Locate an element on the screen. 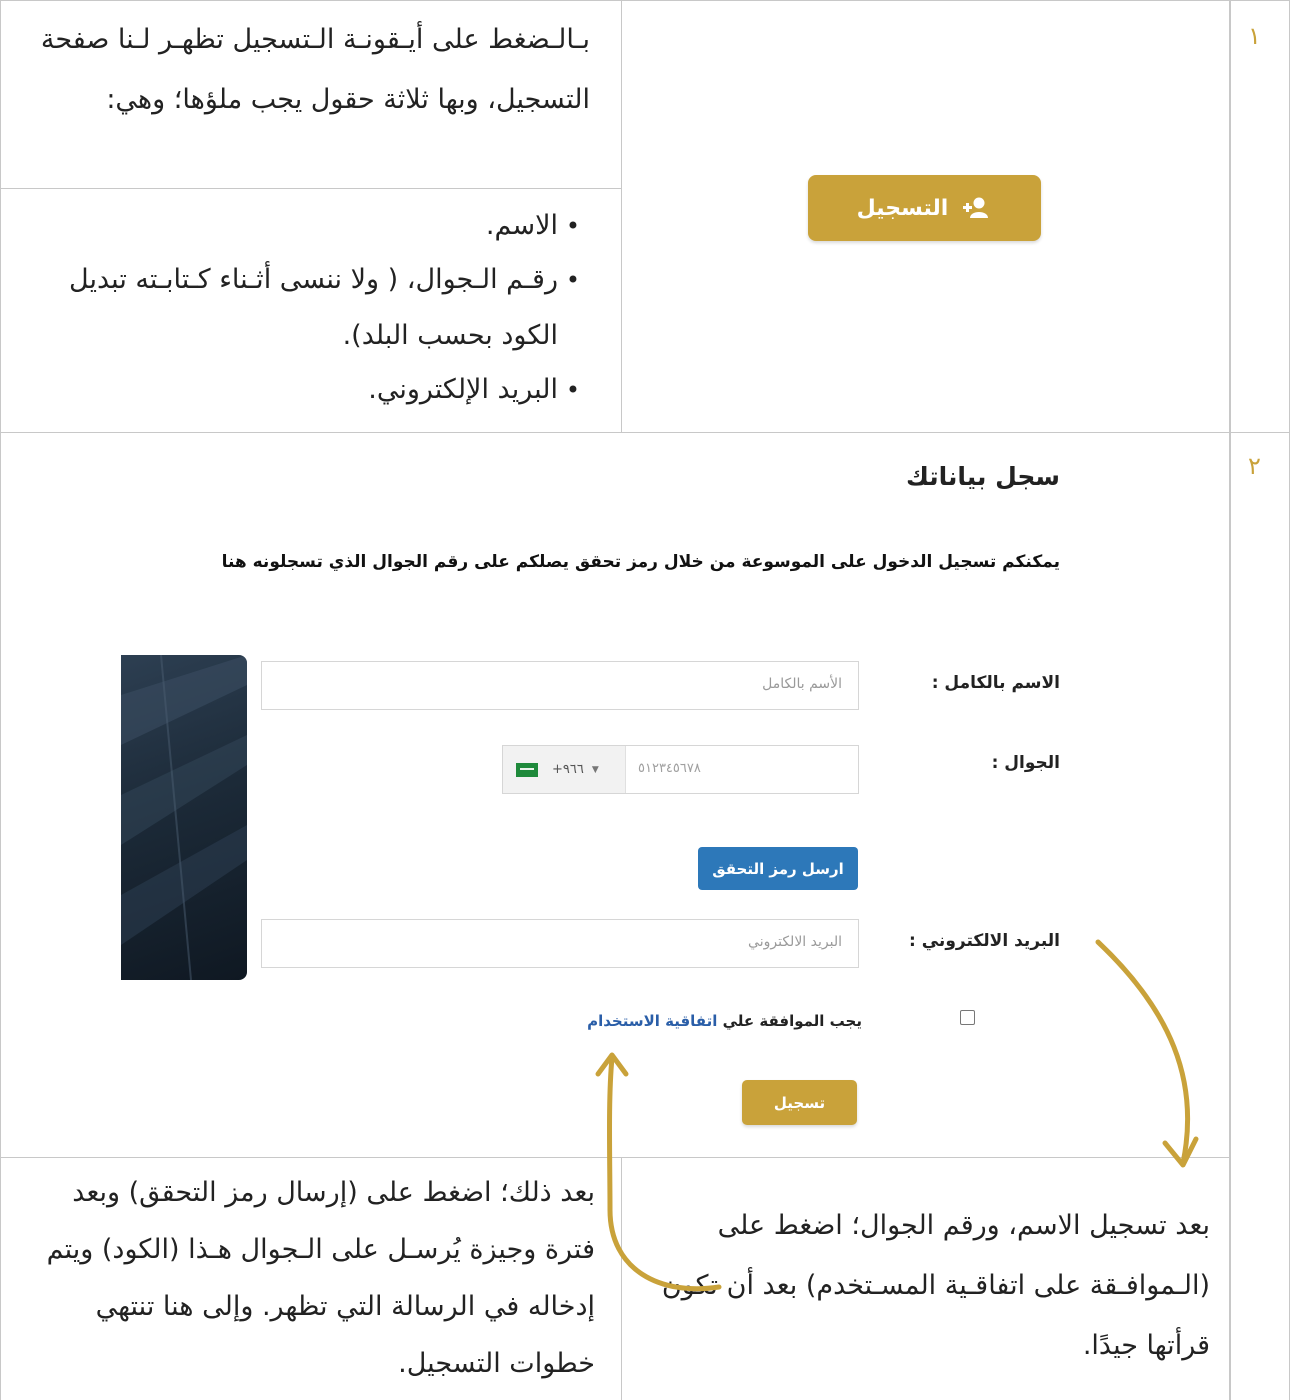  arrows-overlay is located at coordinates (897, 1115).